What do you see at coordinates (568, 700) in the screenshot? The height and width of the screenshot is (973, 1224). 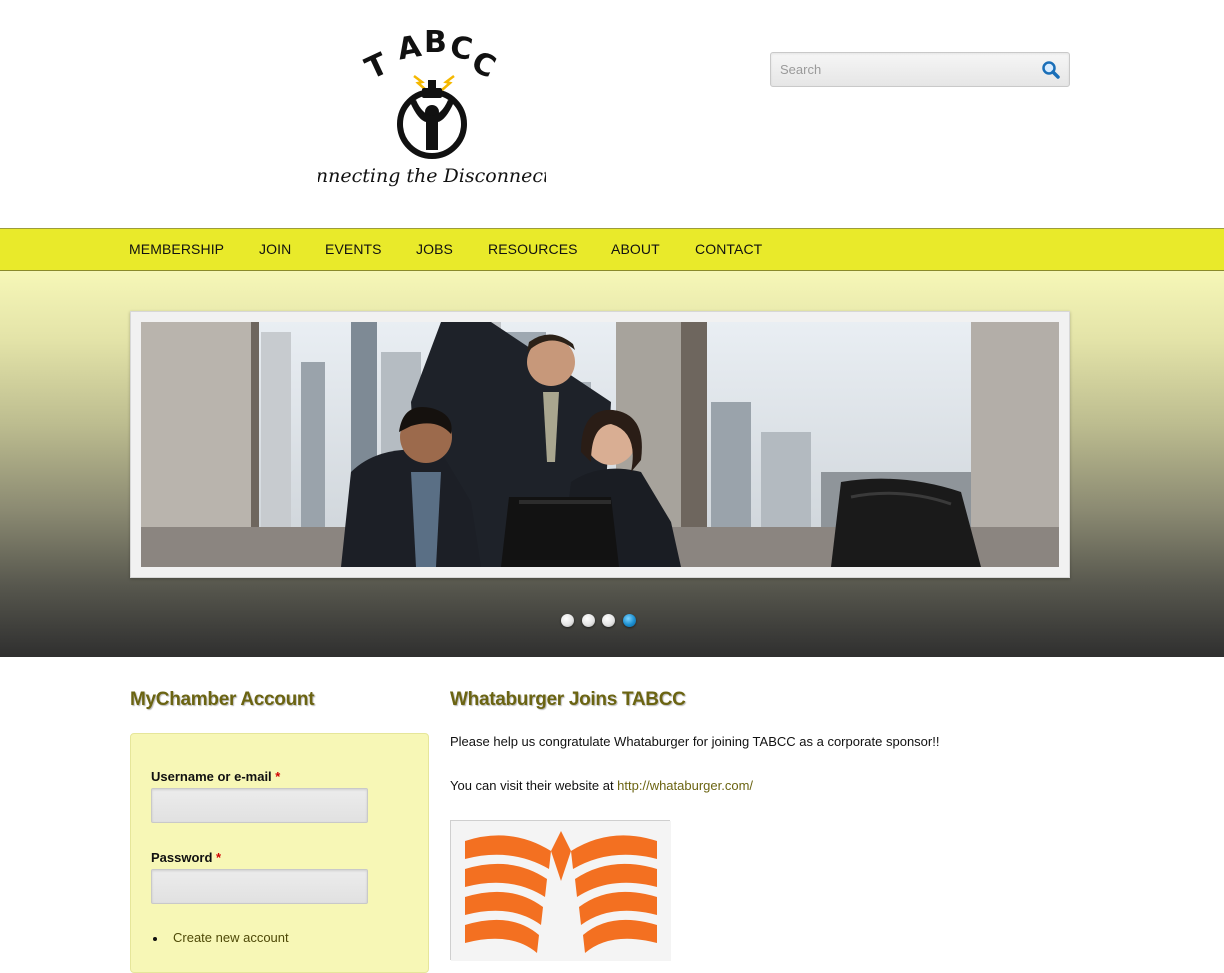 I see `article-title: Whataburger Joins TABCC` at bounding box center [568, 700].